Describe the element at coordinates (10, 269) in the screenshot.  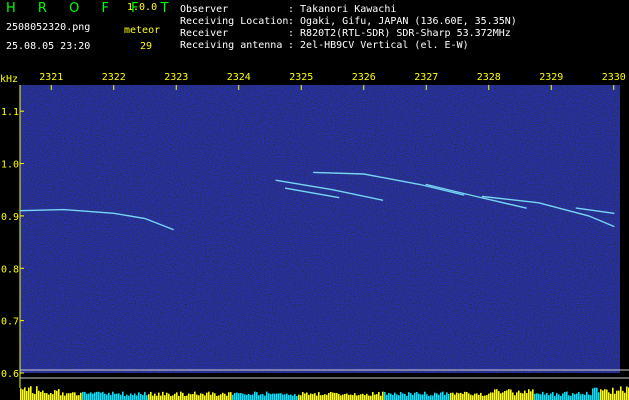
I see `y-tick-label: 0.8` at that location.